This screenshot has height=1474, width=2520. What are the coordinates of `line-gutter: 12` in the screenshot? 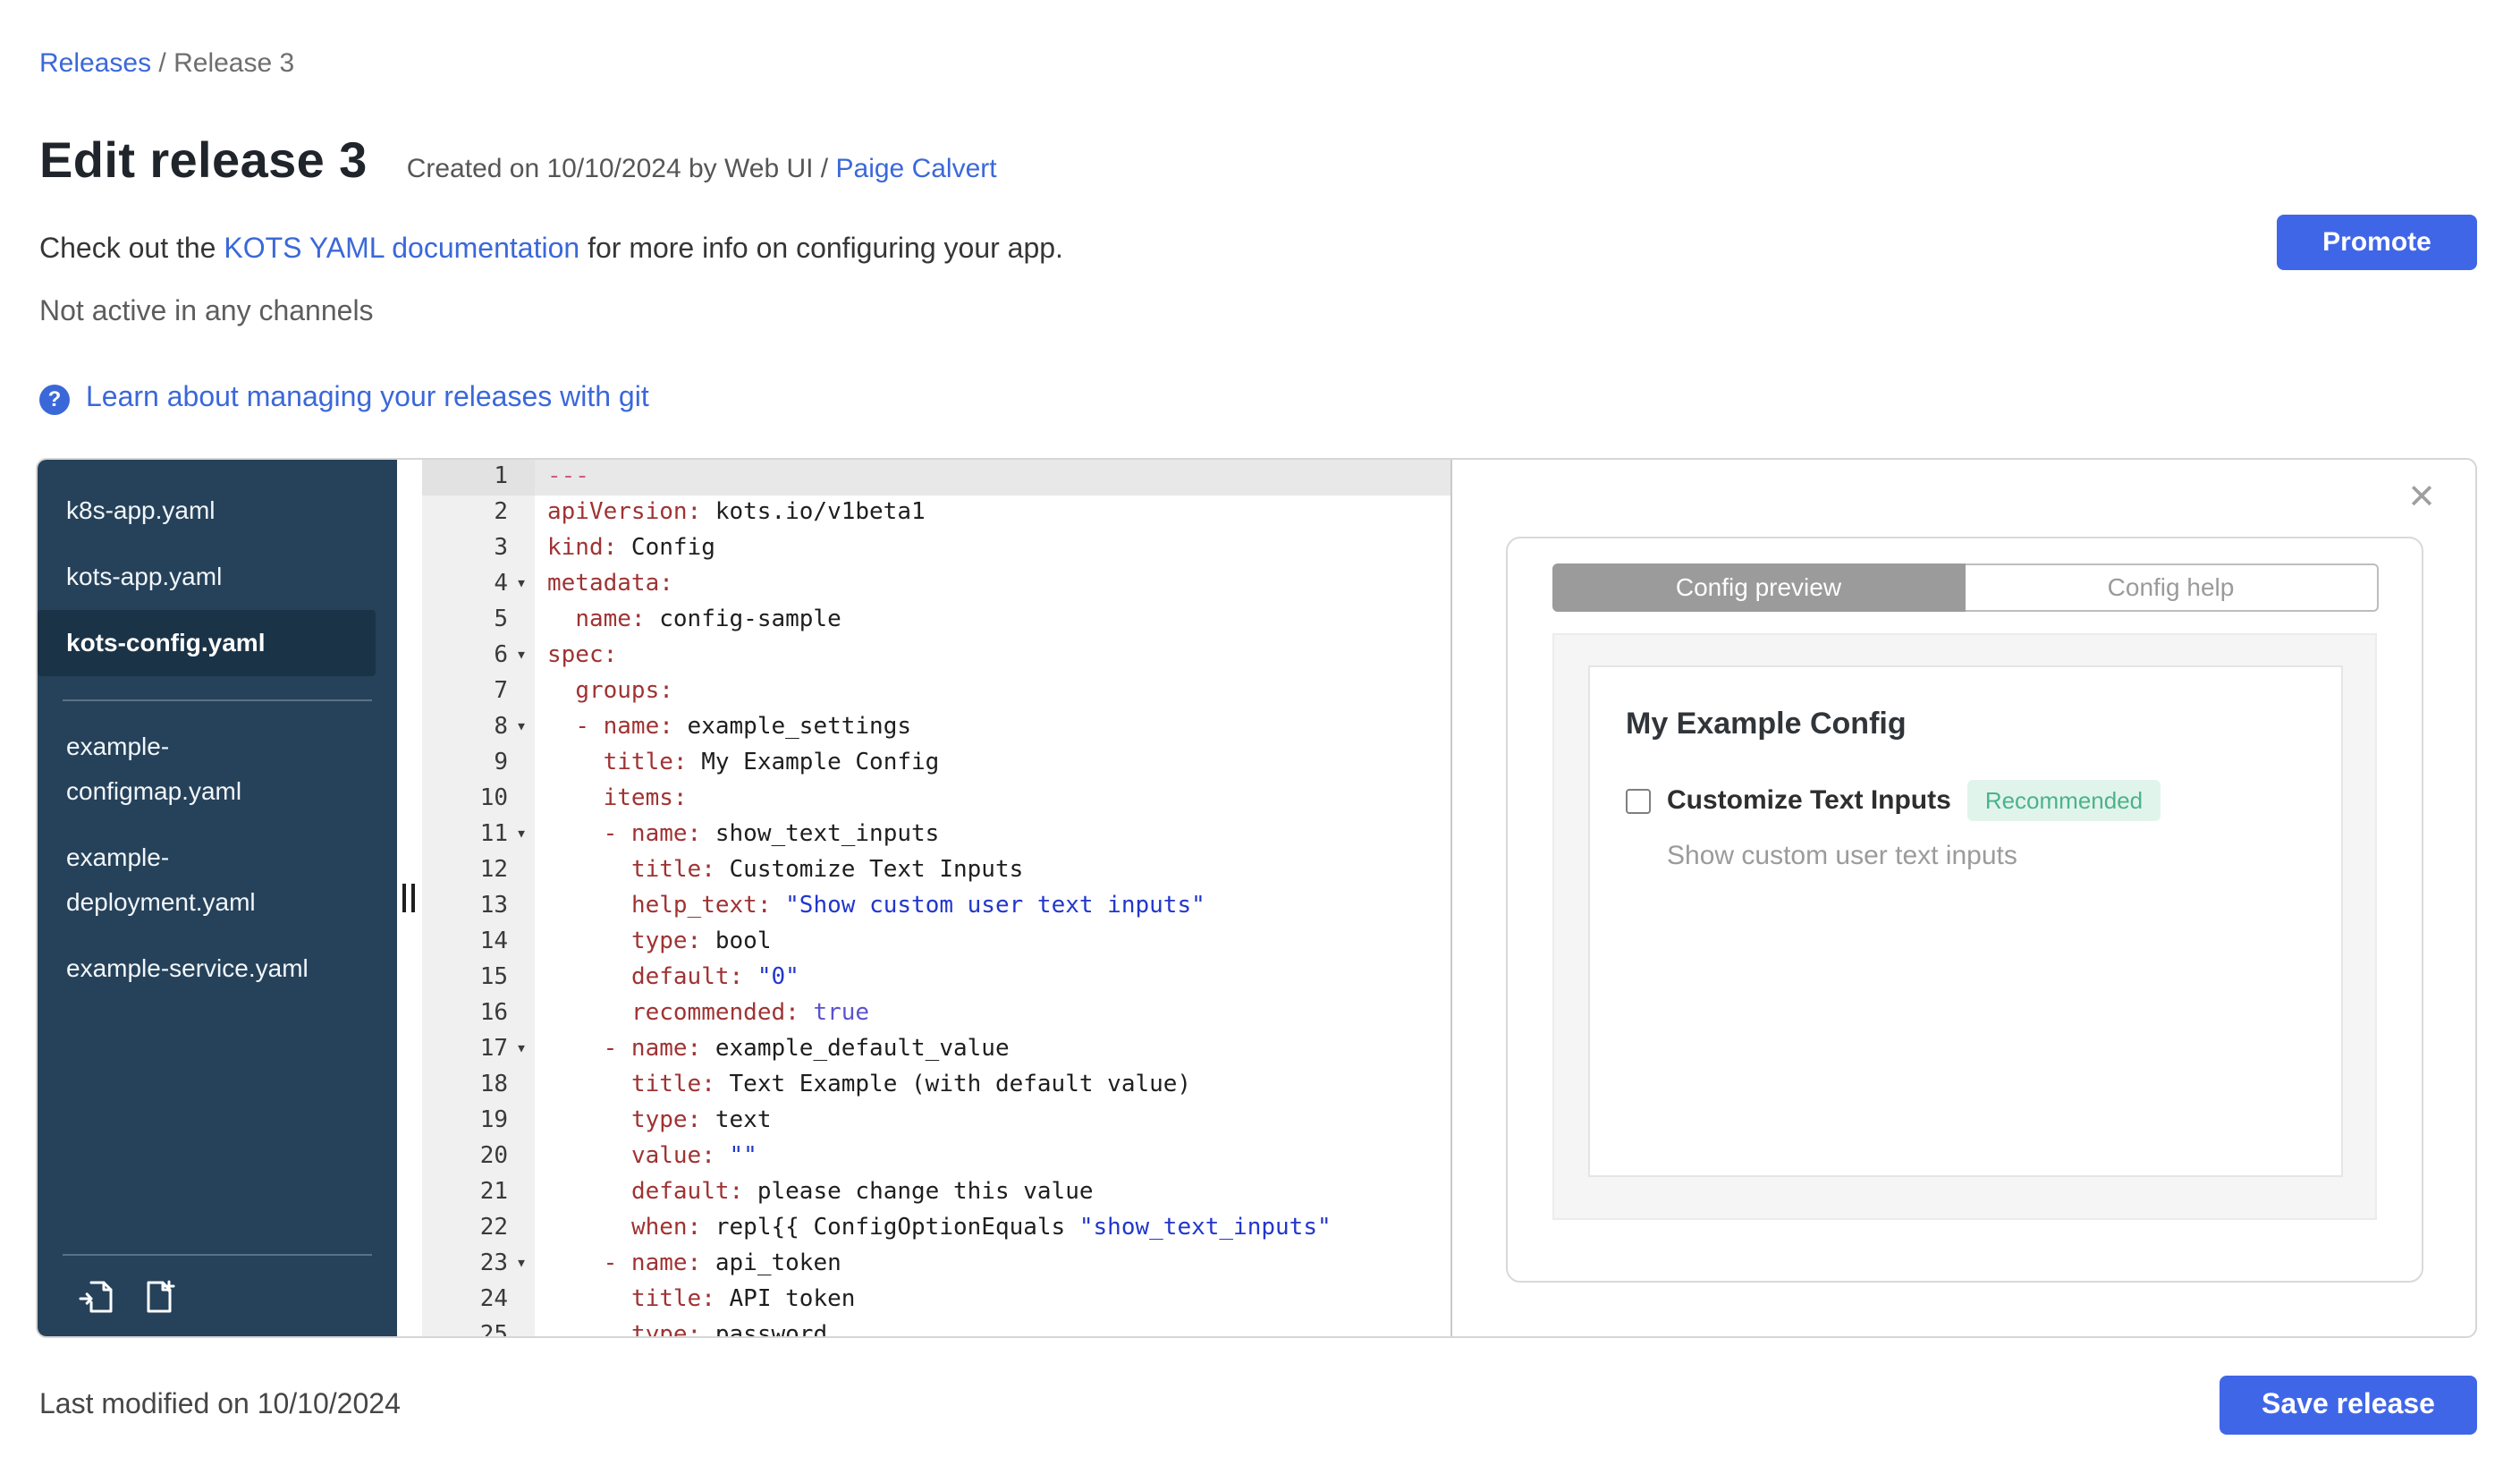 It's located at (478, 871).